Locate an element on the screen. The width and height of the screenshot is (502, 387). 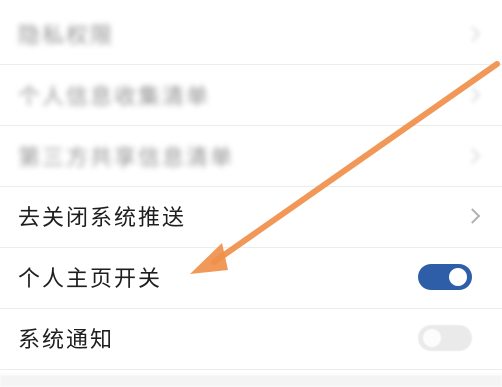
settings-item-label: 隐私权限 is located at coordinates (66, 36).